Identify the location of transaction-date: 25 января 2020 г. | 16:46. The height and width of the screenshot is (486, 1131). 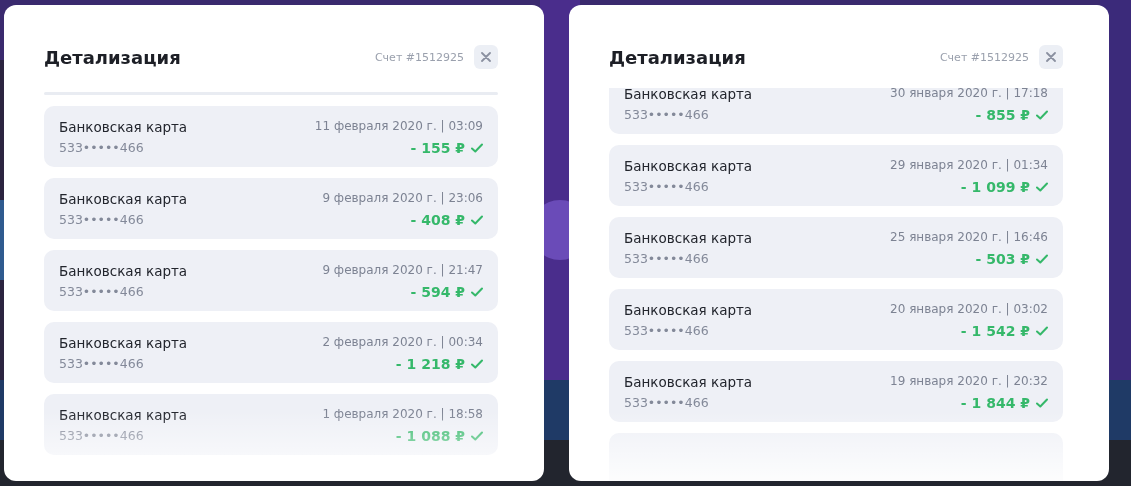
(969, 238).